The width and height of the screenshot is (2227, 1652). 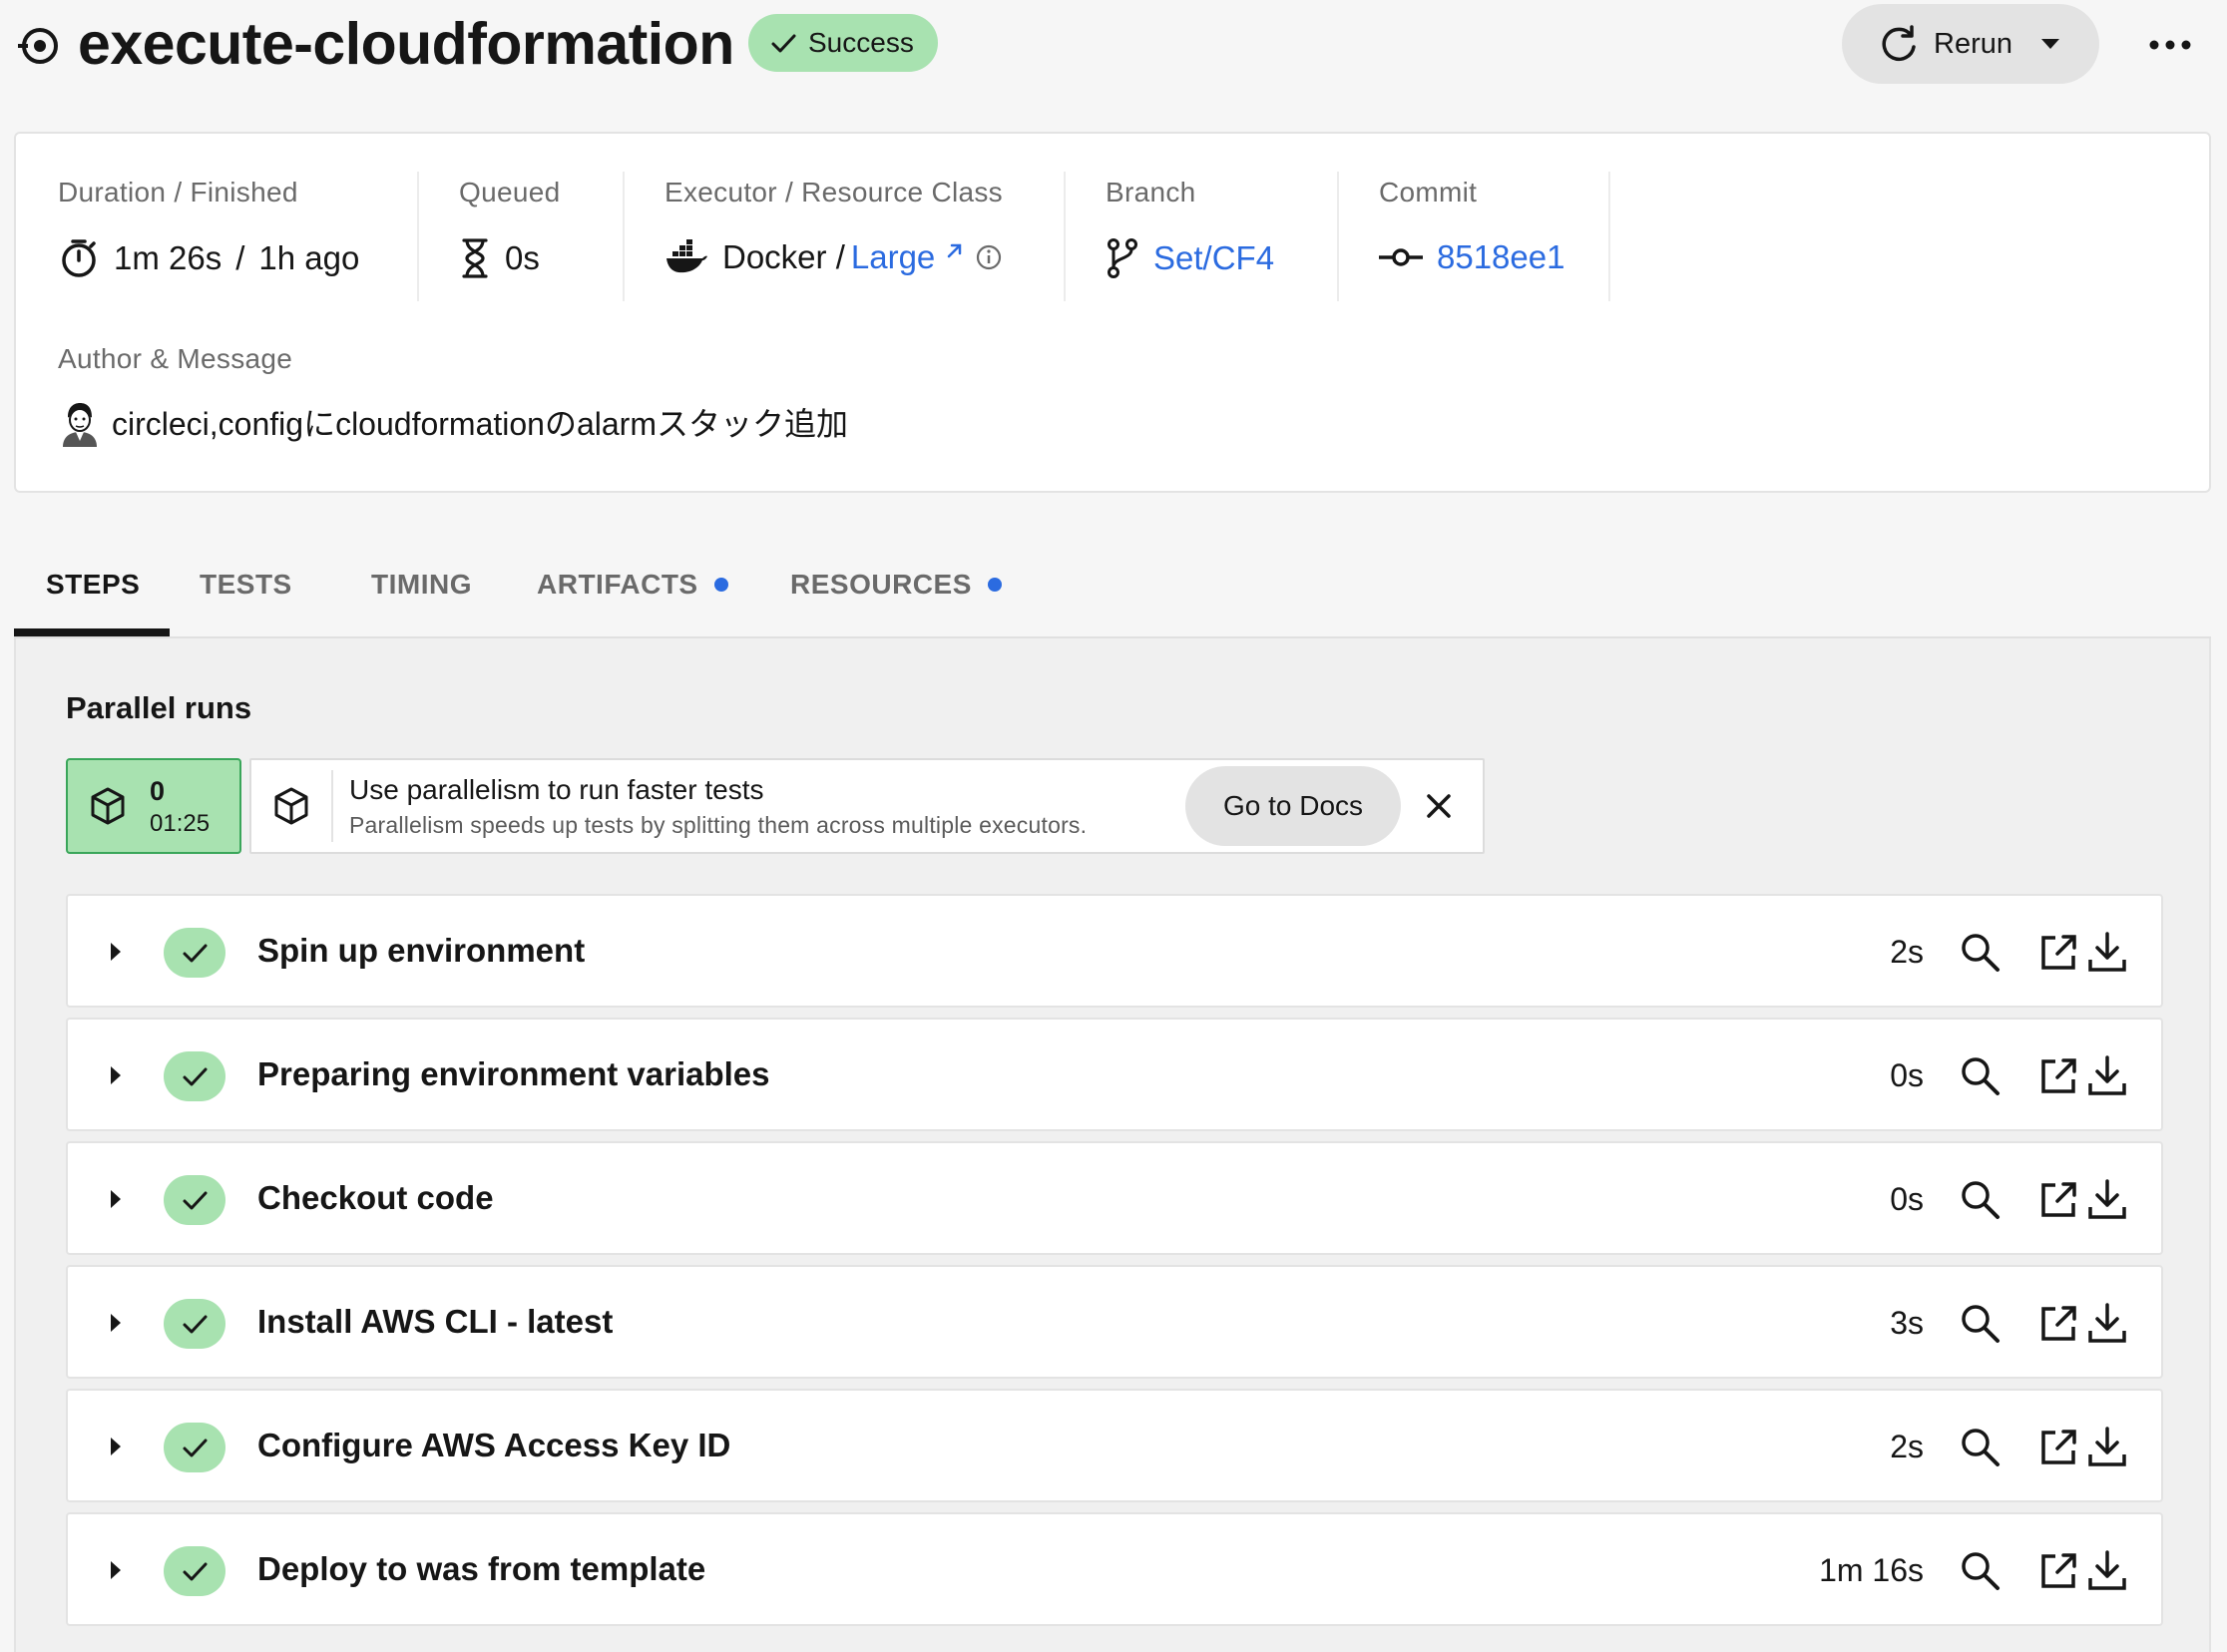 I want to click on duration-meta: Duration / Finished 1m 26s / 1h ago, so click(x=208, y=226).